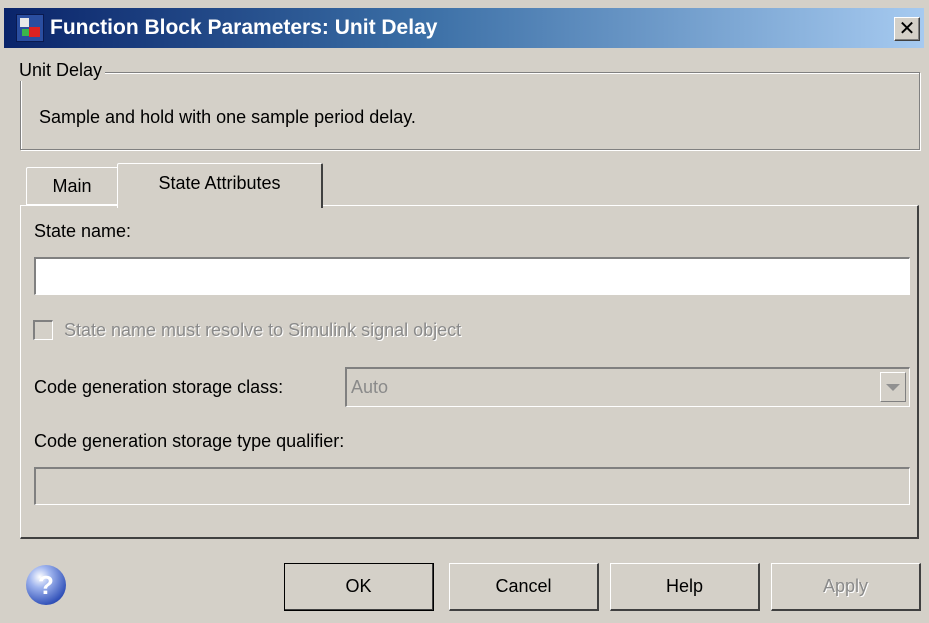  I want to click on resolve-signal-checkbox, so click(43, 330).